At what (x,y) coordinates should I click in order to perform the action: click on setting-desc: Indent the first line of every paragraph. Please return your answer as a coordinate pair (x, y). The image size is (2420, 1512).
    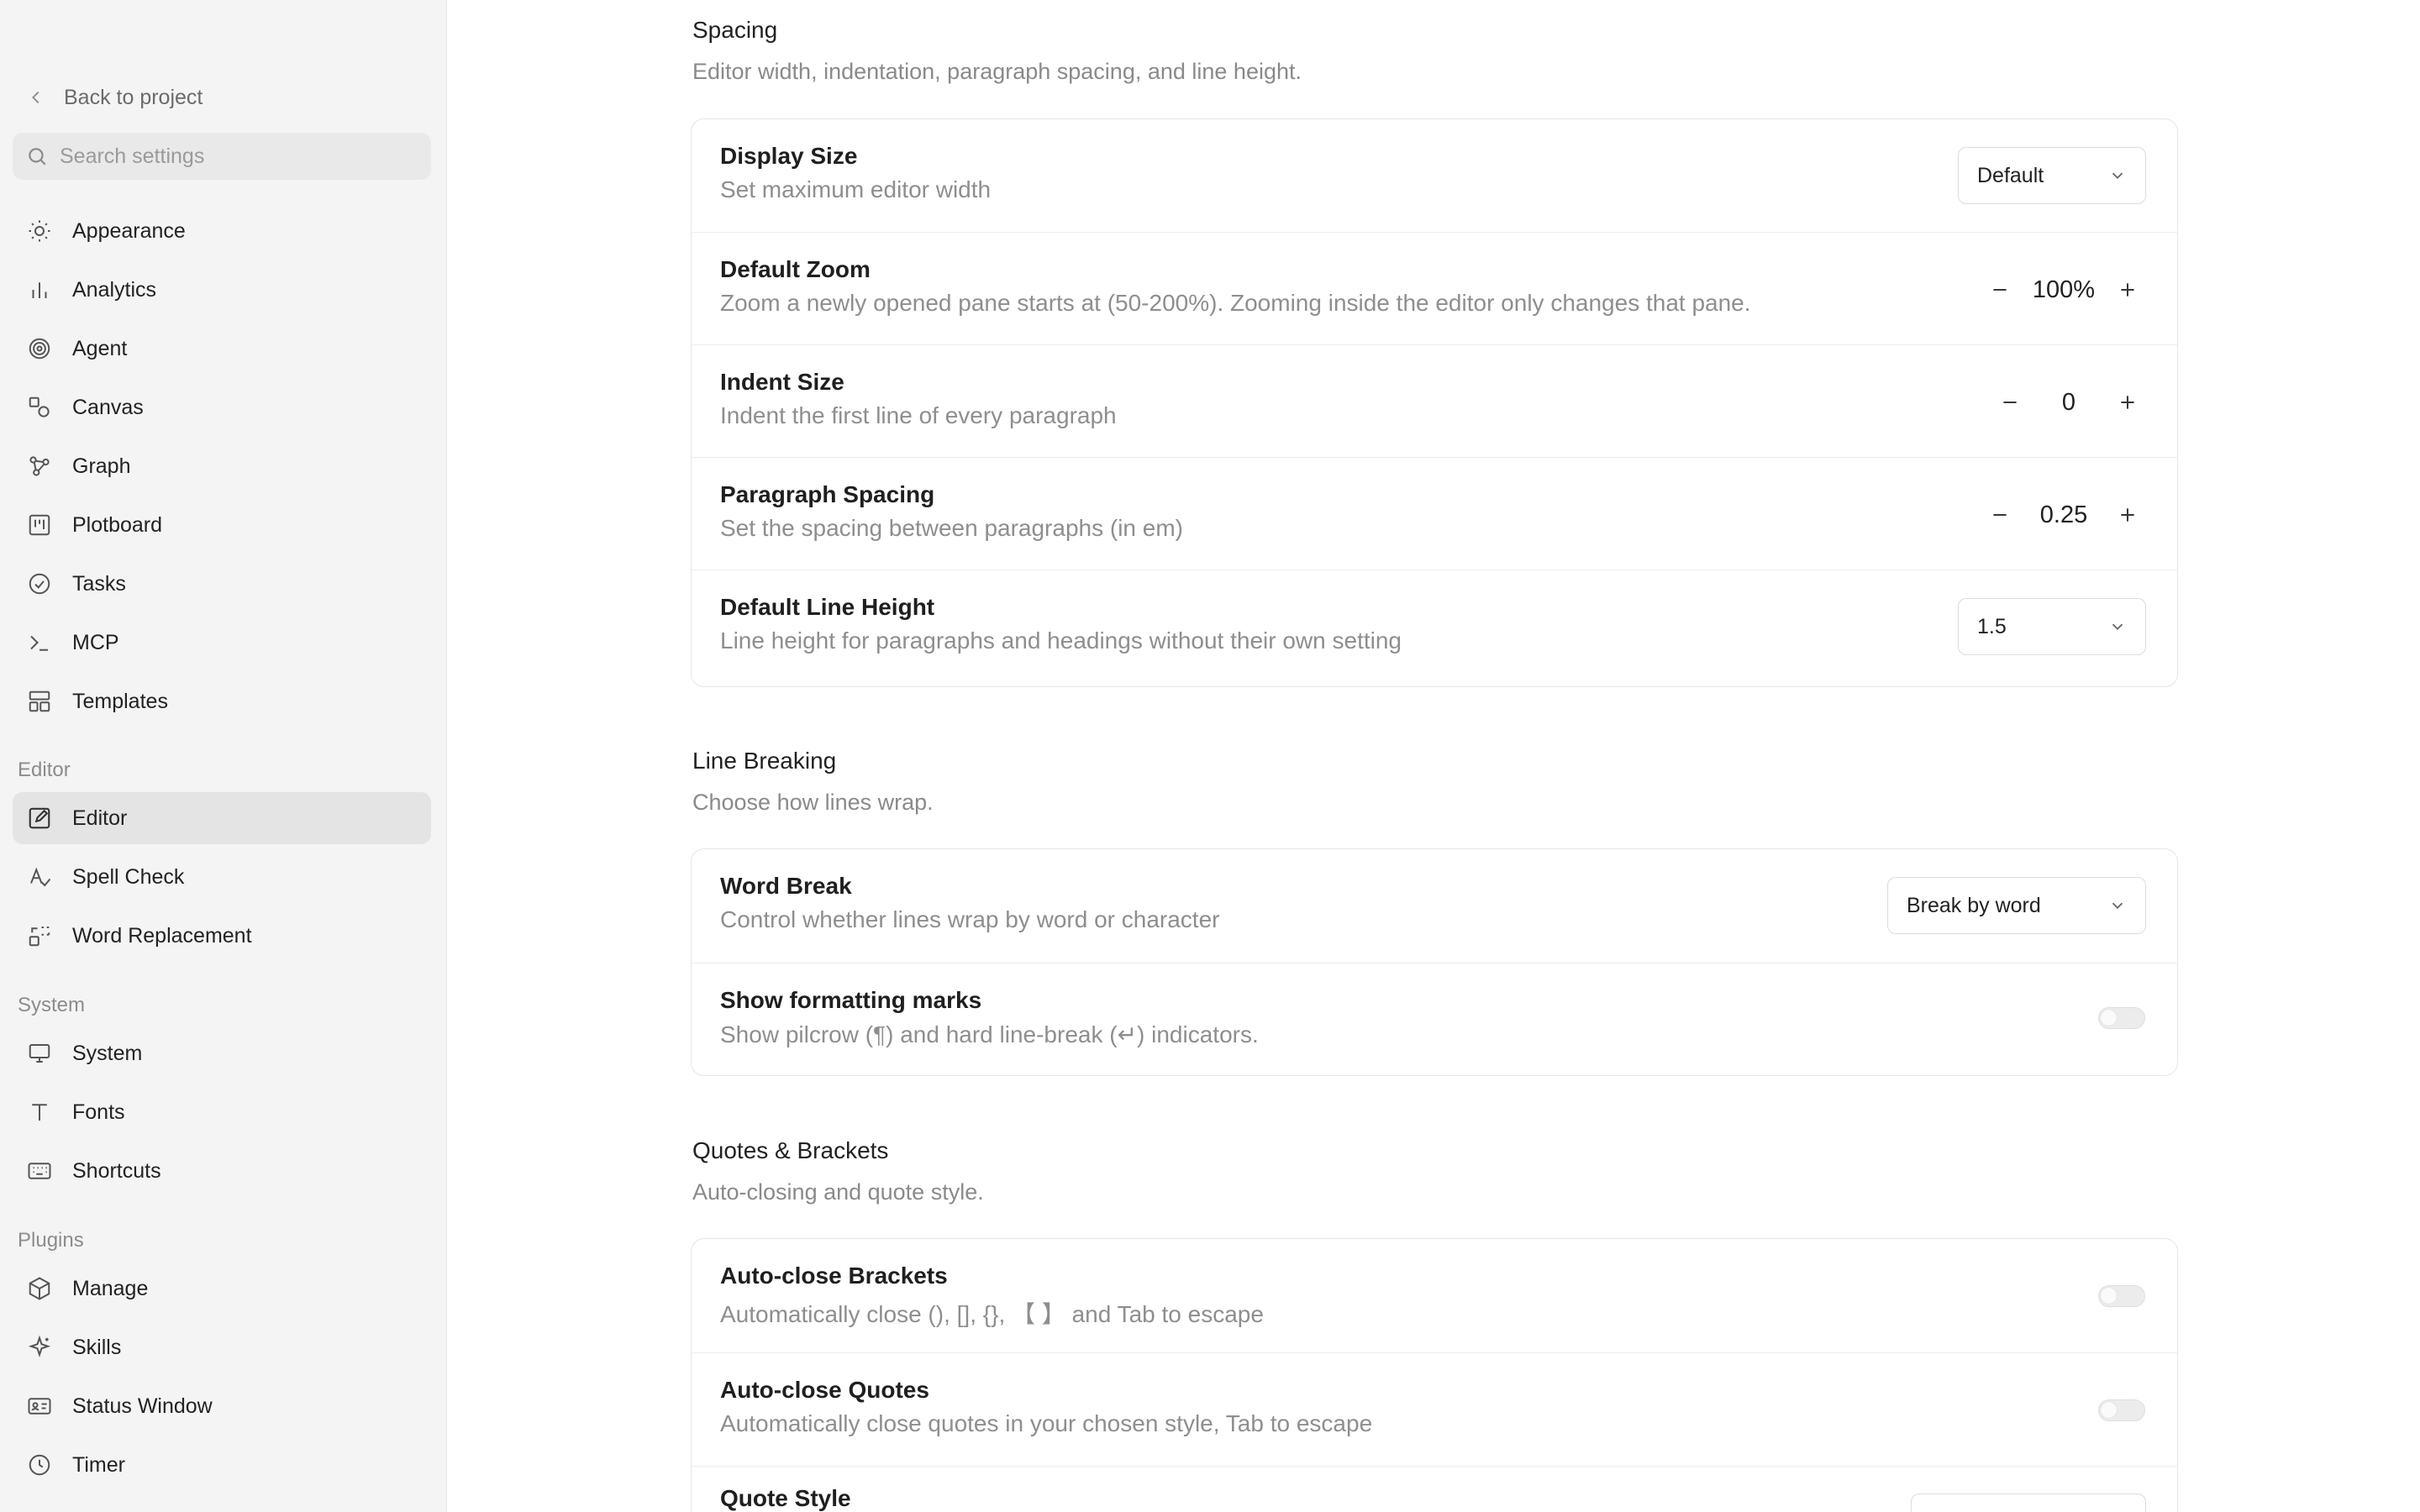
    Looking at the image, I should click on (918, 415).